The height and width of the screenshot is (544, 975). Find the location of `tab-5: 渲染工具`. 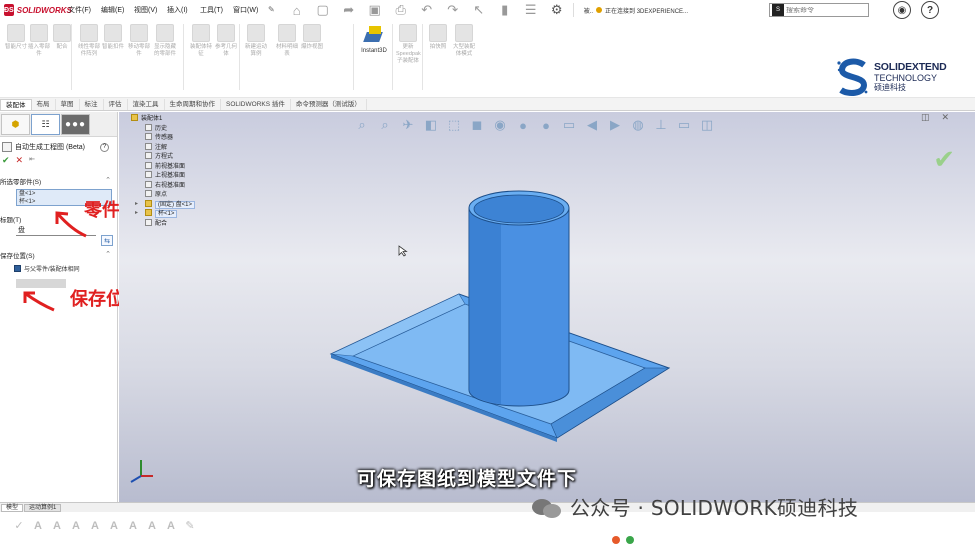

tab-5: 渲染工具 is located at coordinates (146, 104).